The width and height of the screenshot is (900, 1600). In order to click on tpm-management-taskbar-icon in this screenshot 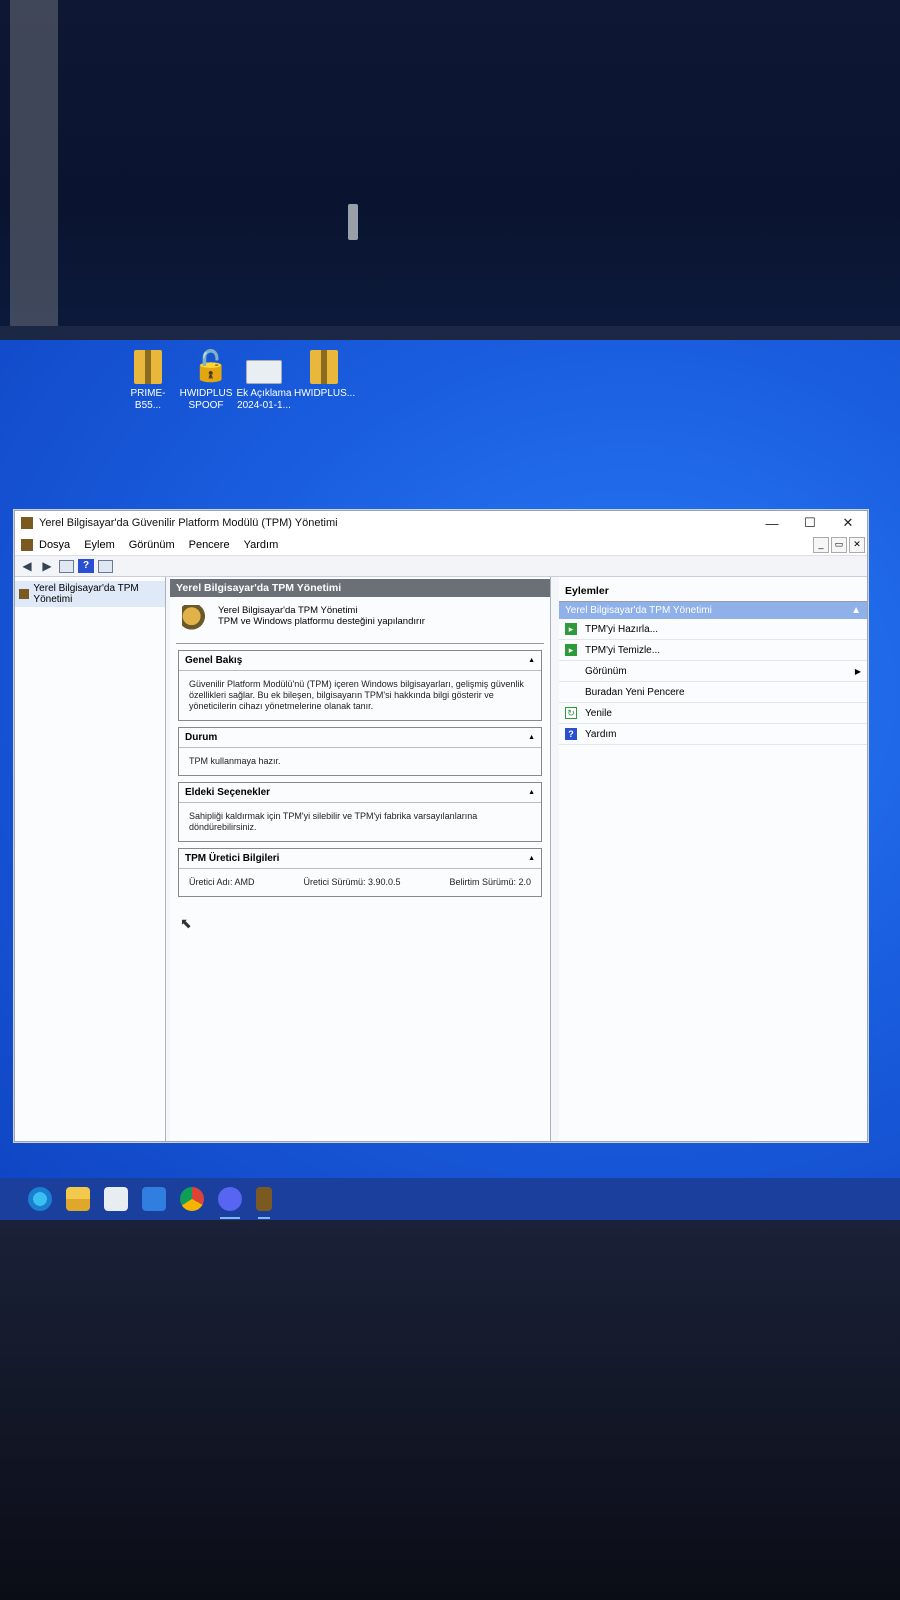, I will do `click(264, 1203)`.